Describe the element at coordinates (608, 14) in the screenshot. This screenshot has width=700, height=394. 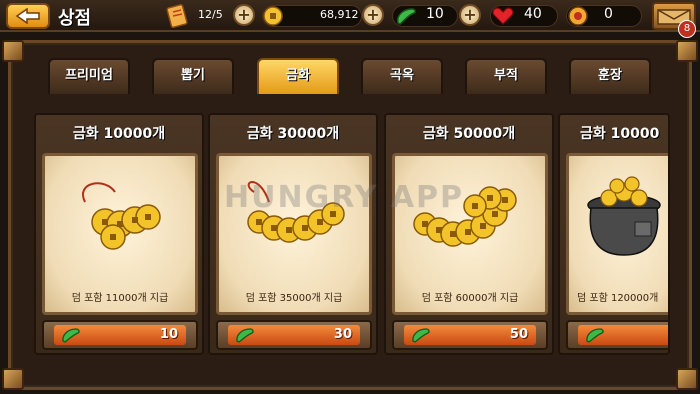
I see `medal-amount: 0` at that location.